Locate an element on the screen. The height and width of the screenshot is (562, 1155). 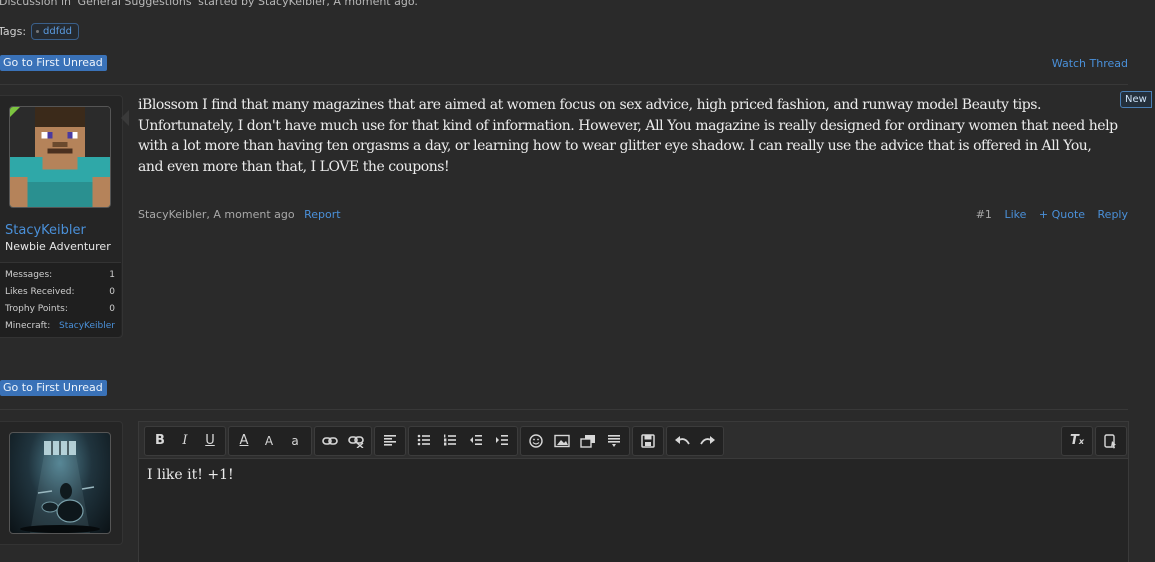
stat-label: Messages: is located at coordinates (29, 275).